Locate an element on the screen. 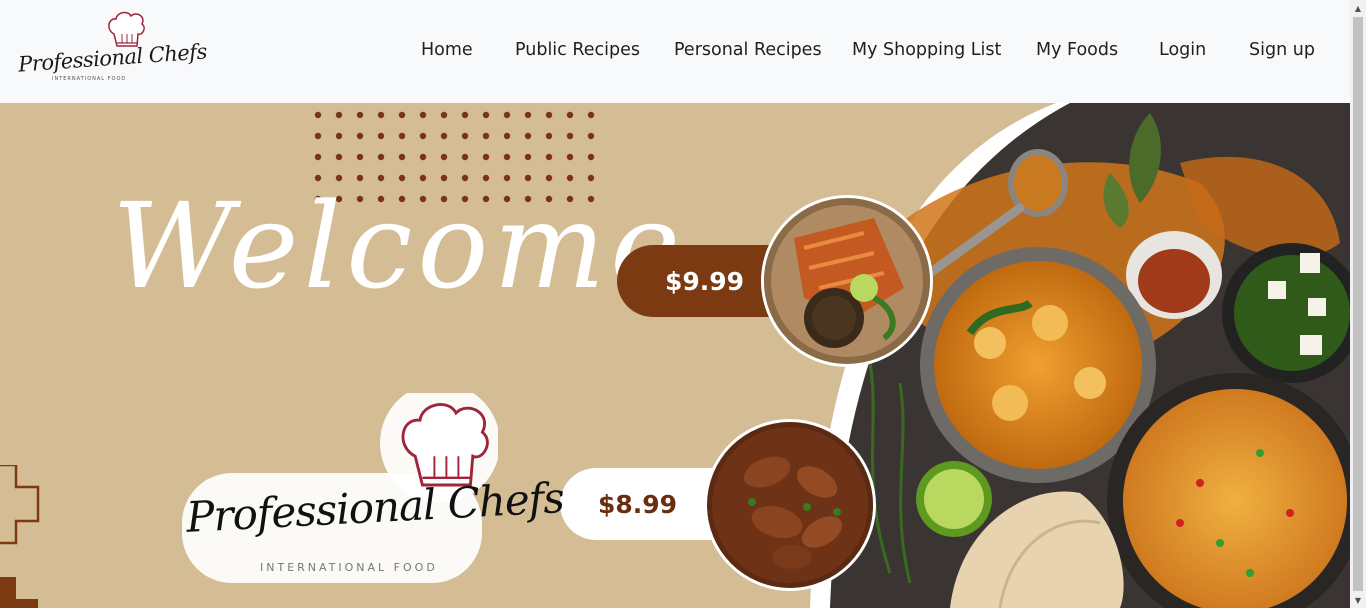 Image resolution: width=1366 pixels, height=608 pixels. nav-shopping-list: My Shopping List is located at coordinates (926, 50).